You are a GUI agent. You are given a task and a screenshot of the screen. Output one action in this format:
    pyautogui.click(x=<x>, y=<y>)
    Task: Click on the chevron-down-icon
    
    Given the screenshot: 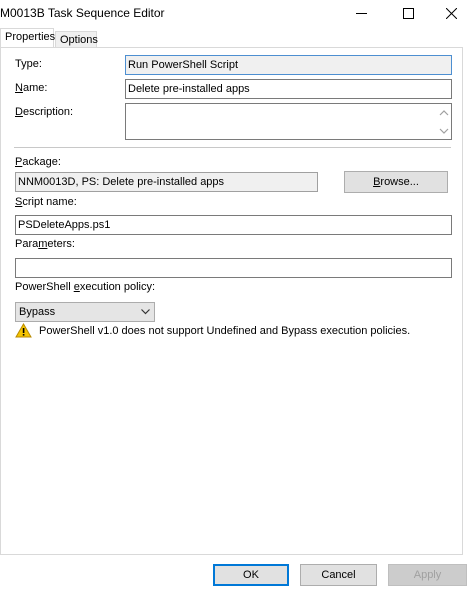 What is the action you would take?
    pyautogui.click(x=145, y=312)
    